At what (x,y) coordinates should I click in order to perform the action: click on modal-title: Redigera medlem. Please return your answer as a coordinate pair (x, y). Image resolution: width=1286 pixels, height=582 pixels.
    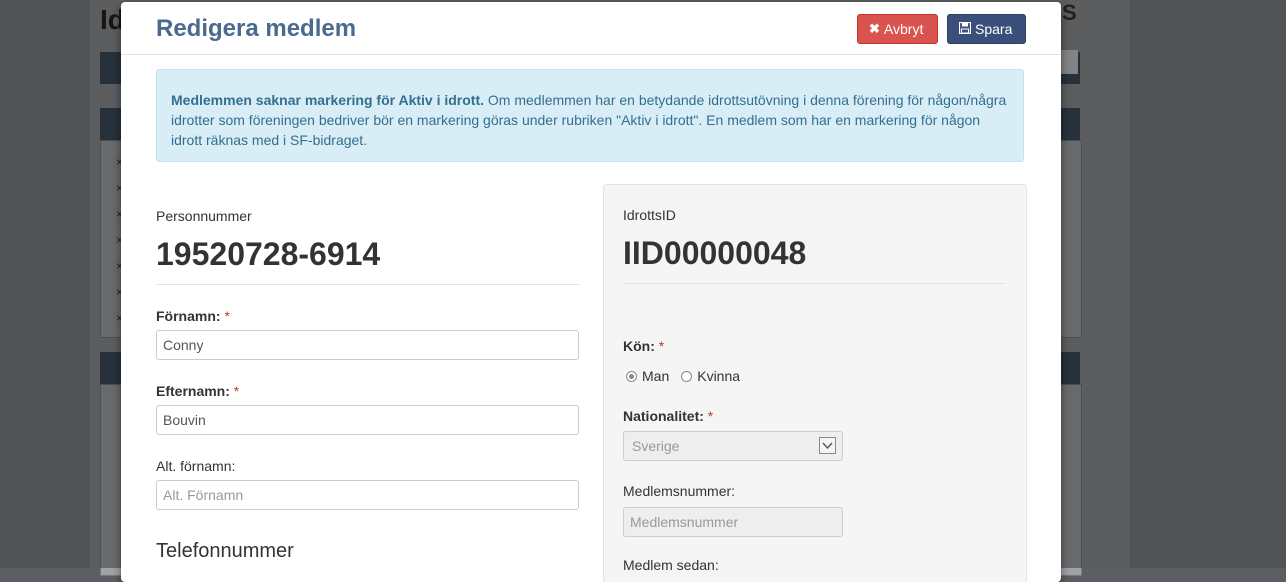
    Looking at the image, I should click on (256, 28).